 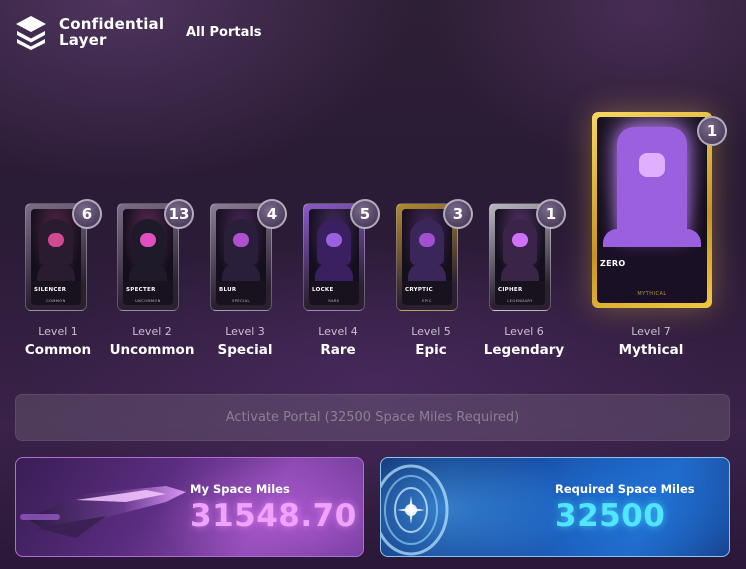 I want to click on my-space-miles-panel: My Space Miles 31548.70, so click(x=189, y=507).